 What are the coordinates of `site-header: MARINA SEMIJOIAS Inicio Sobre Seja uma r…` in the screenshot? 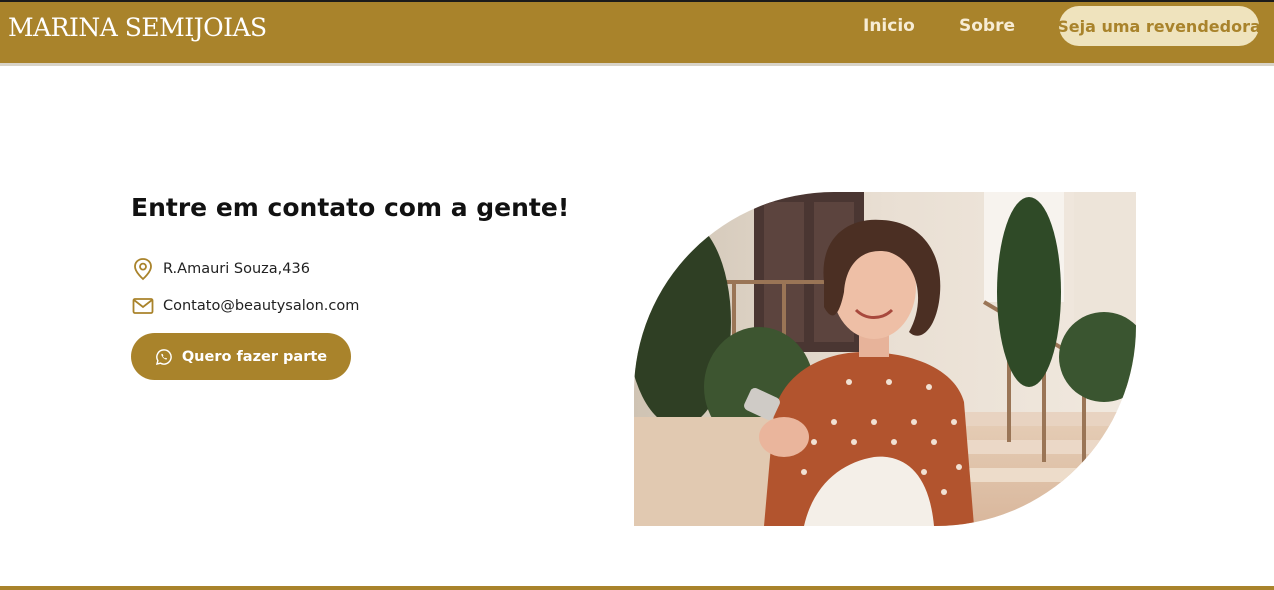 It's located at (637, 32).